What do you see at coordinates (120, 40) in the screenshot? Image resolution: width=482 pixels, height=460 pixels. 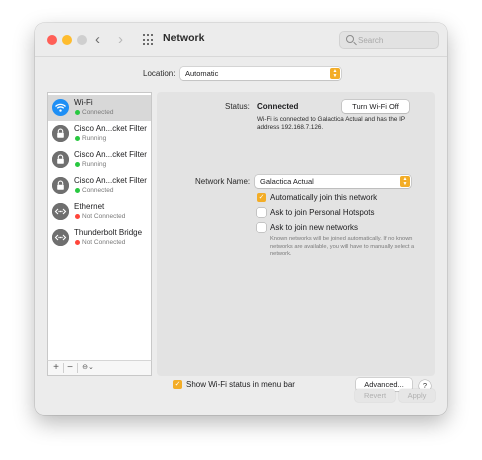 I see `forward-arrow-icon: ›` at bounding box center [120, 40].